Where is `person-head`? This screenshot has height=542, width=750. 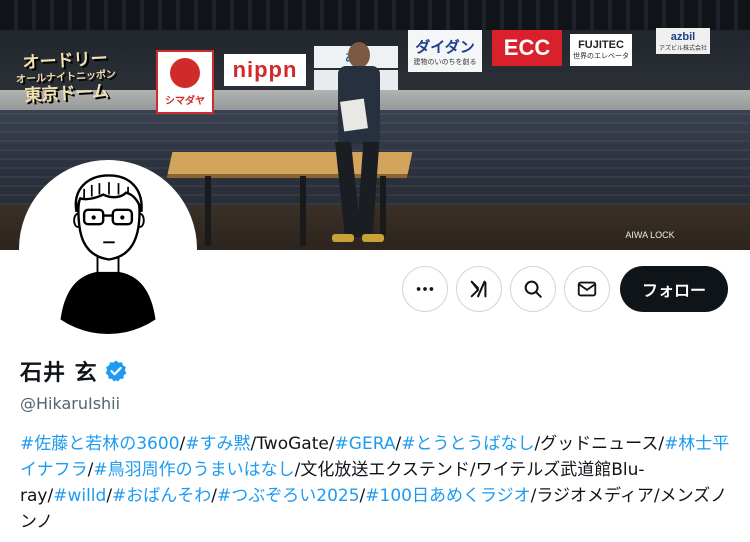
person-head is located at coordinates (359, 55).